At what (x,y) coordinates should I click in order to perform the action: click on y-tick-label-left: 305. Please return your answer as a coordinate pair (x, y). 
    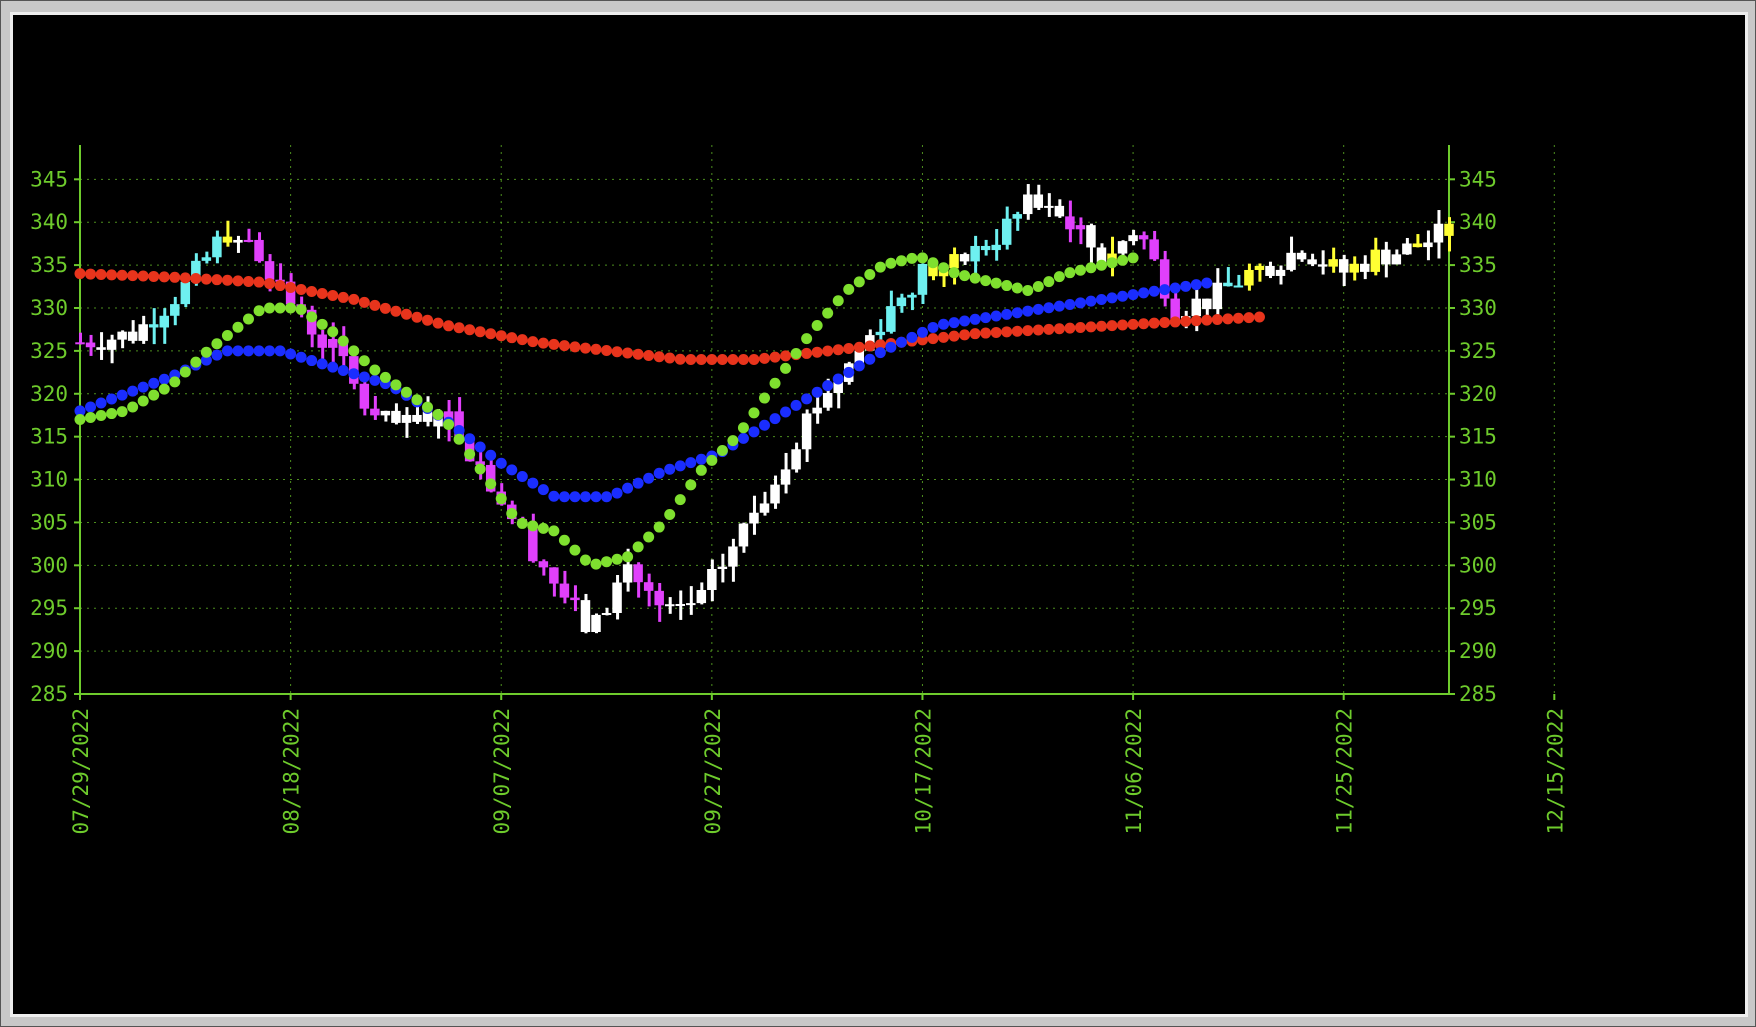
    Looking at the image, I should click on (49, 522).